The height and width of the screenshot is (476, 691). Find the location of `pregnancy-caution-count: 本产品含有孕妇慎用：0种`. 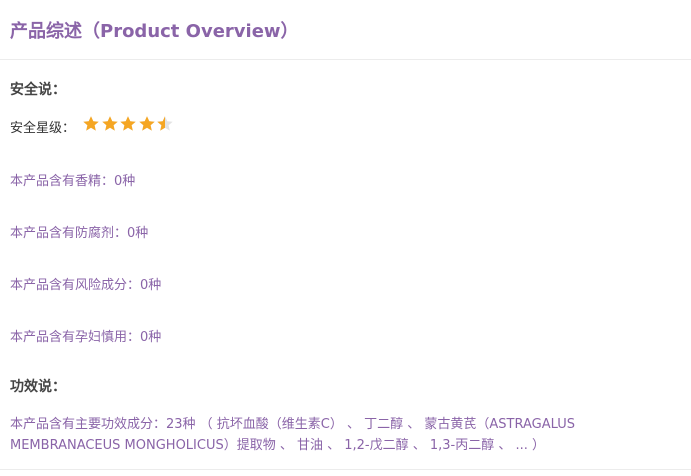

pregnancy-caution-count: 本产品含有孕妇慎用：0种 is located at coordinates (86, 337).